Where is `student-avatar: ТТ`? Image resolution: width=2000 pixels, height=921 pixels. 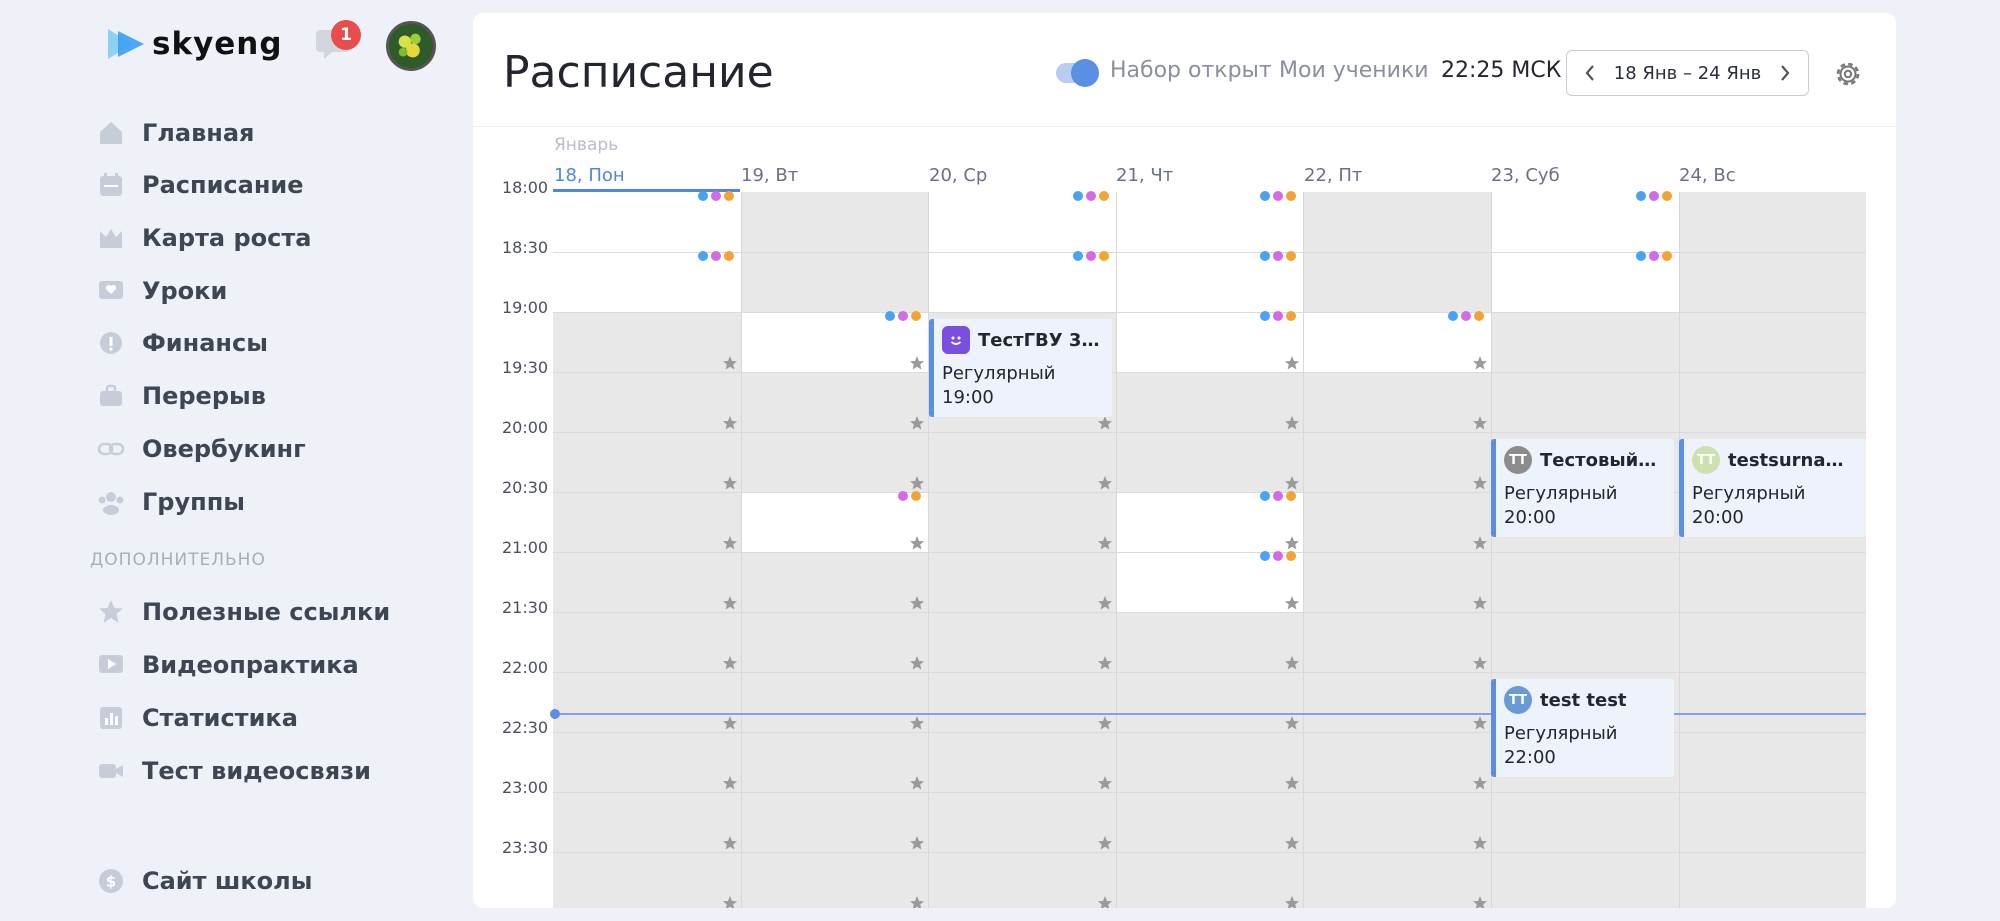
student-avatar: ТТ is located at coordinates (1518, 460).